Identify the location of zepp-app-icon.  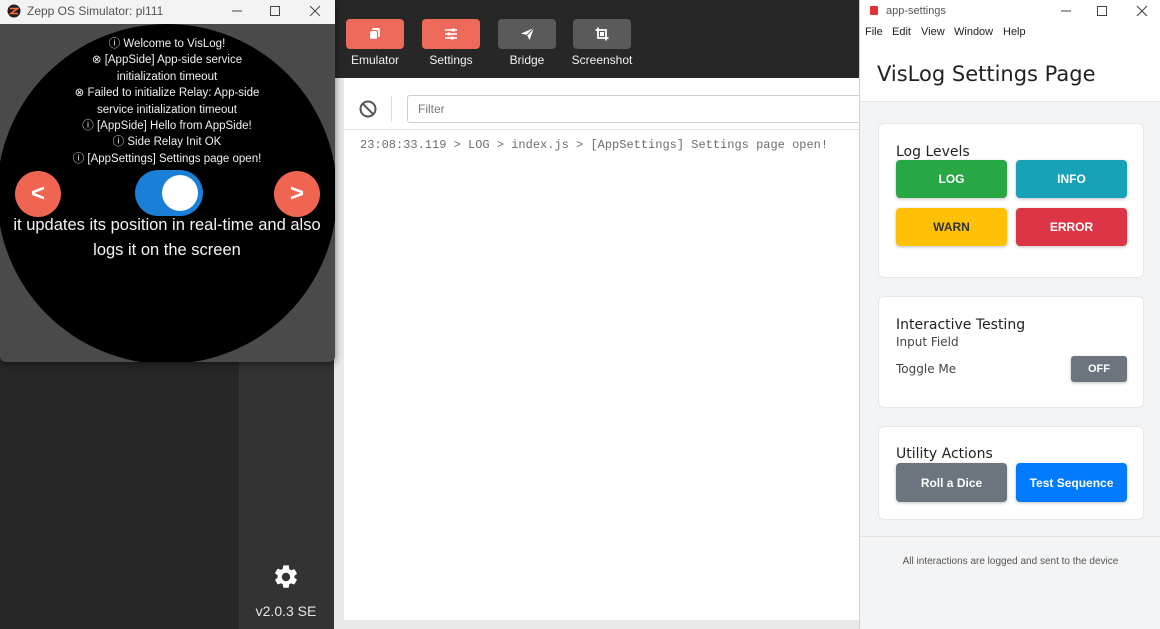
(14, 11).